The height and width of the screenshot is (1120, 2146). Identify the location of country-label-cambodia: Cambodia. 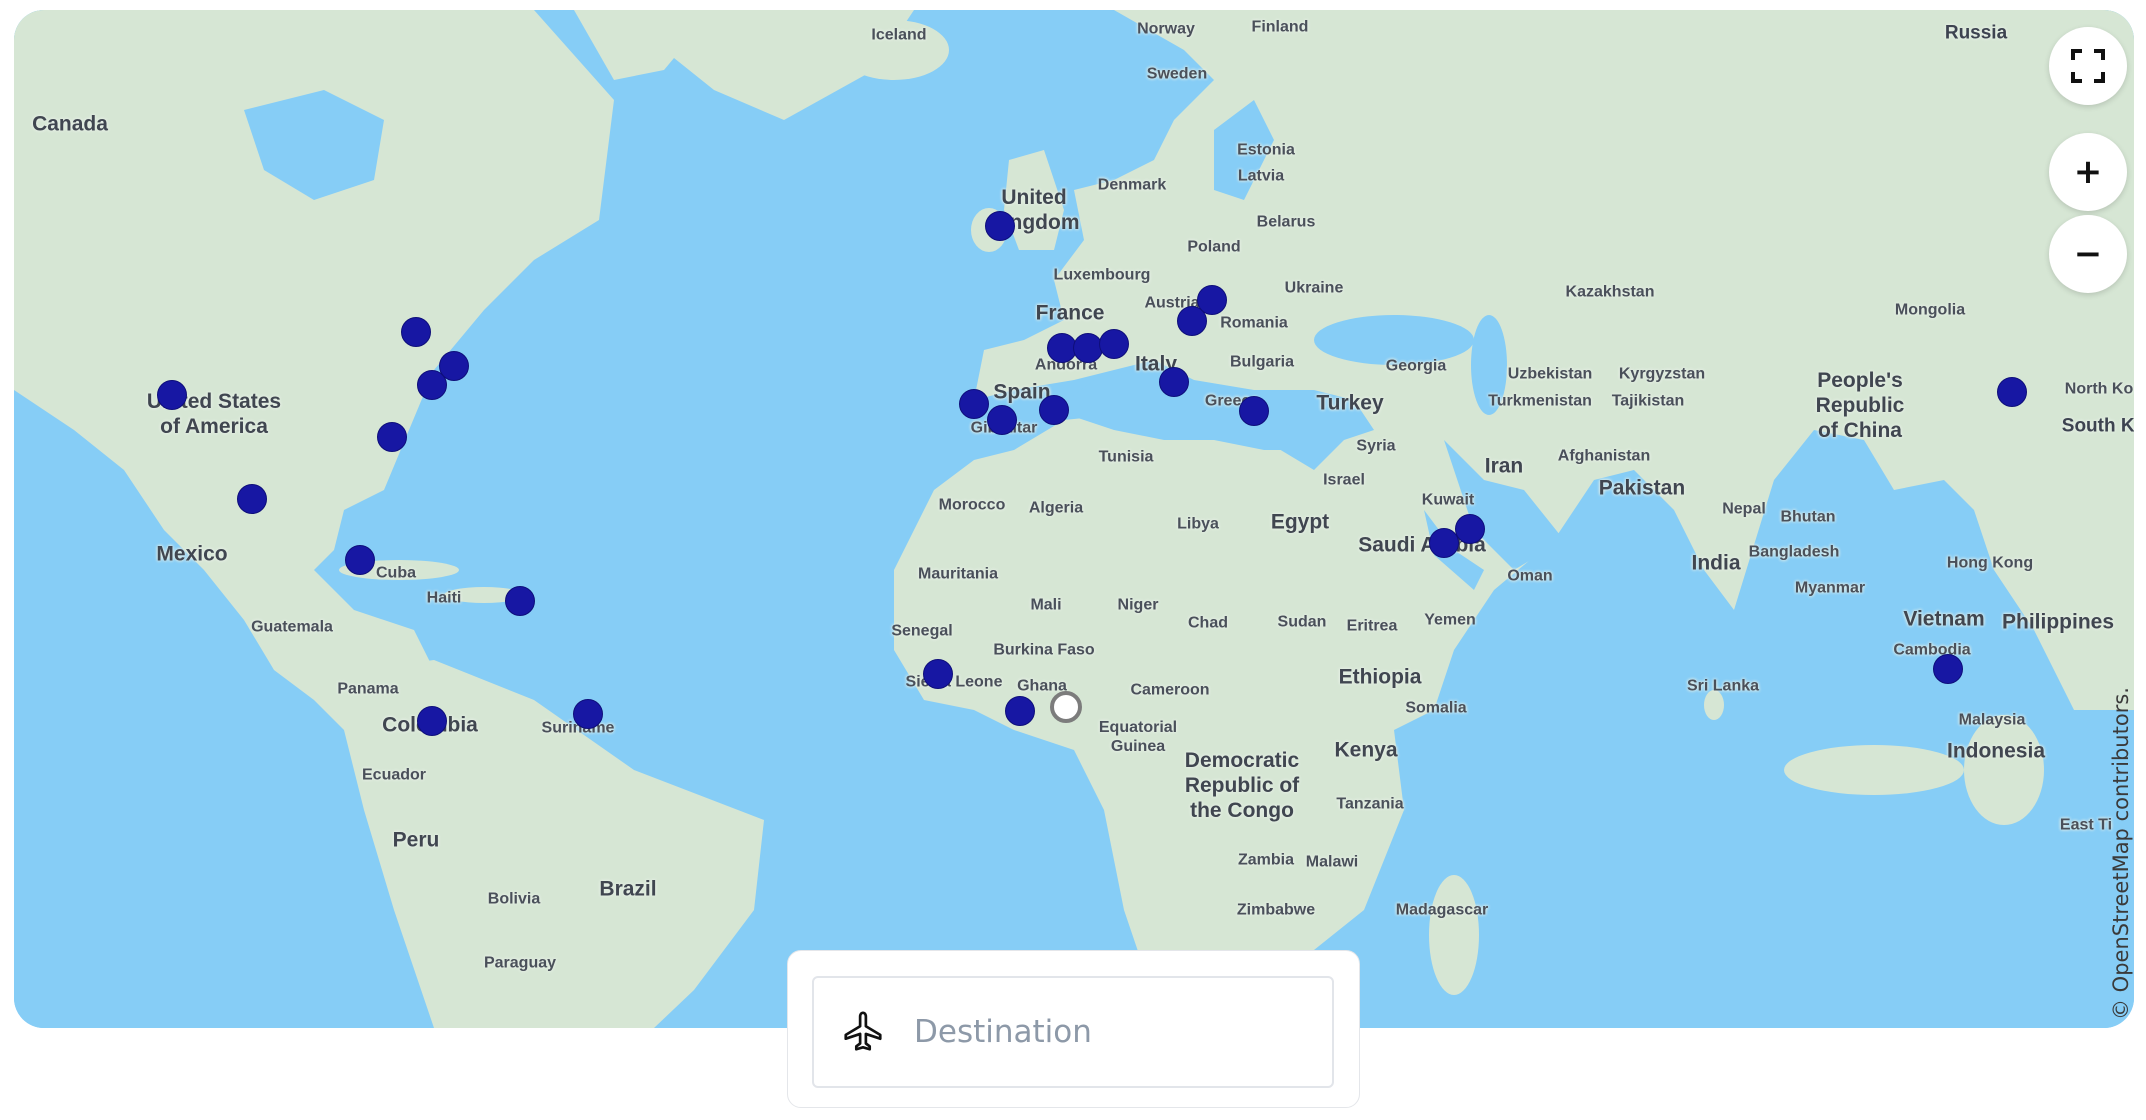
(1932, 650).